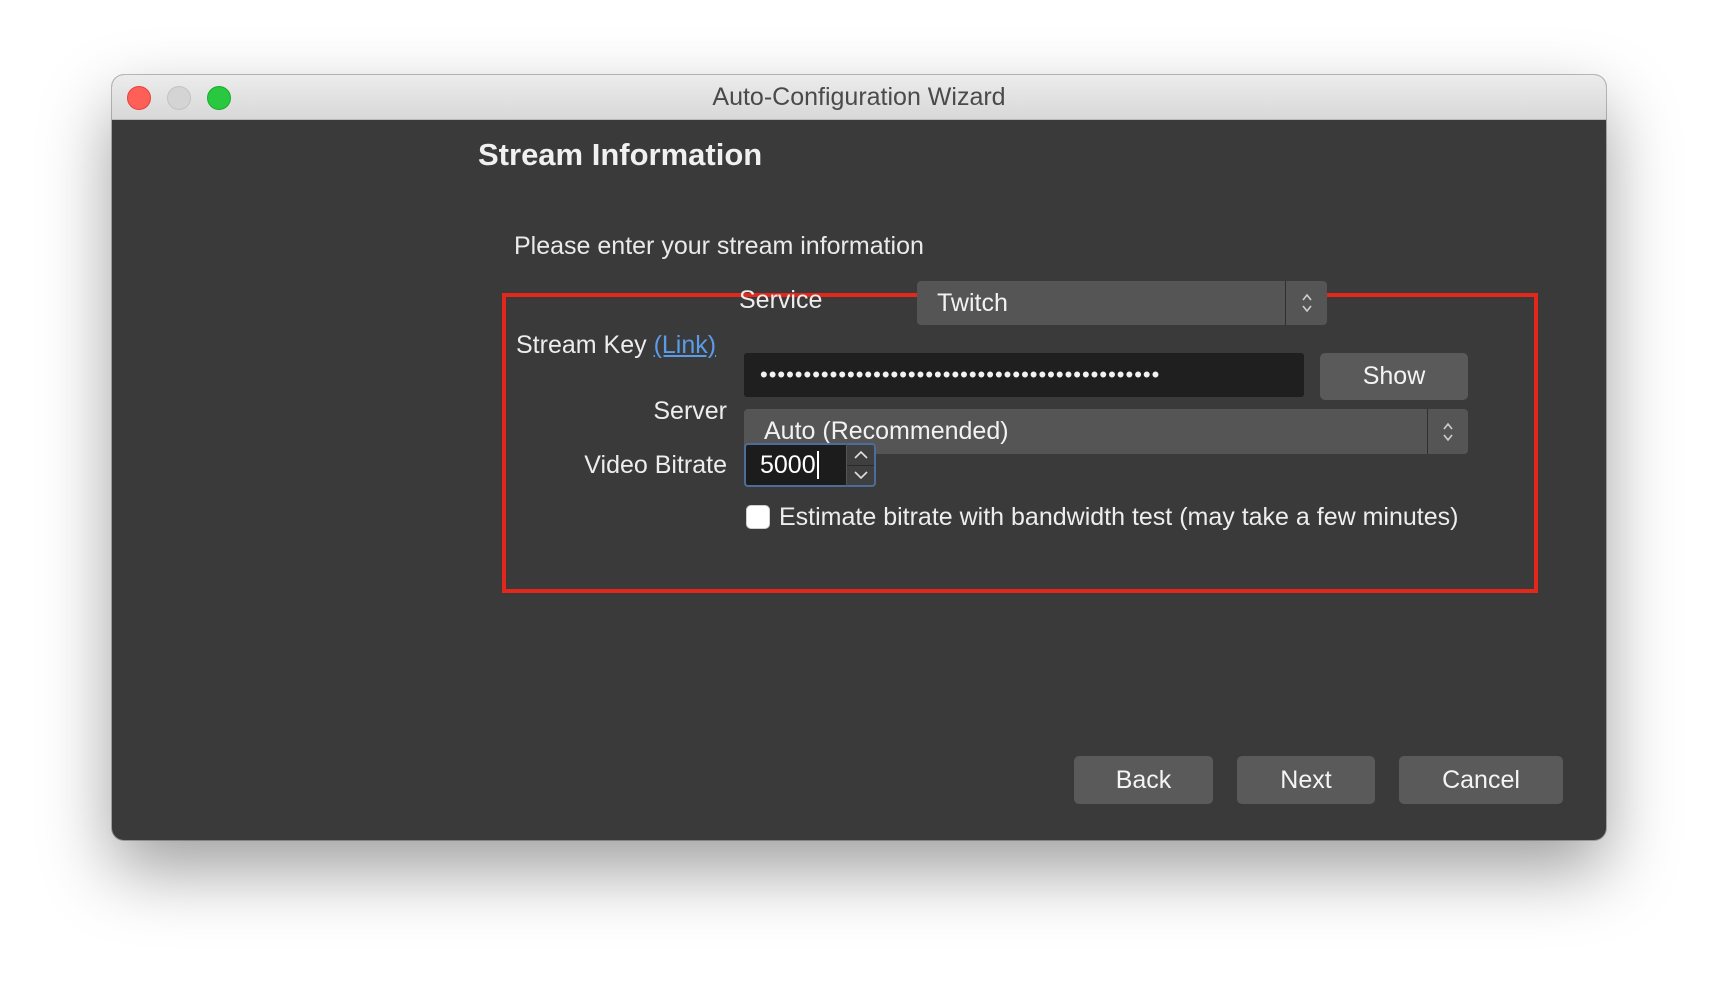 This screenshot has height=988, width=1718. I want to click on video-bitrate-stepper, so click(861, 465).